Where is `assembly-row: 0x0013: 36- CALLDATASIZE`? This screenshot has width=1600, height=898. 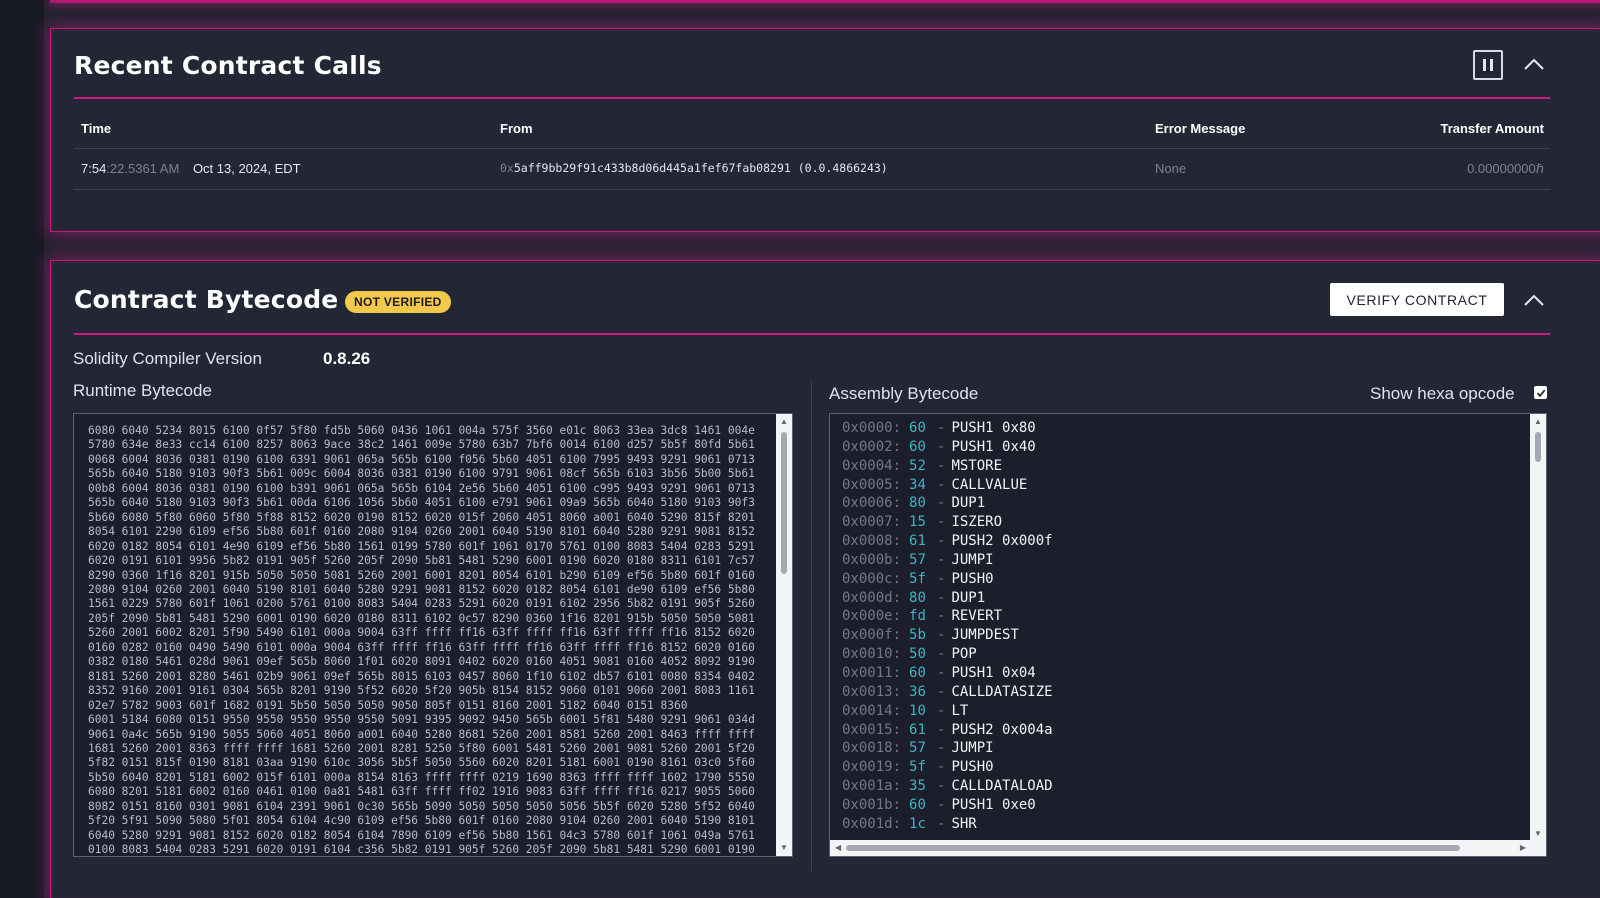
assembly-row: 0x0013: 36- CALLDATASIZE is located at coordinates (1182, 693).